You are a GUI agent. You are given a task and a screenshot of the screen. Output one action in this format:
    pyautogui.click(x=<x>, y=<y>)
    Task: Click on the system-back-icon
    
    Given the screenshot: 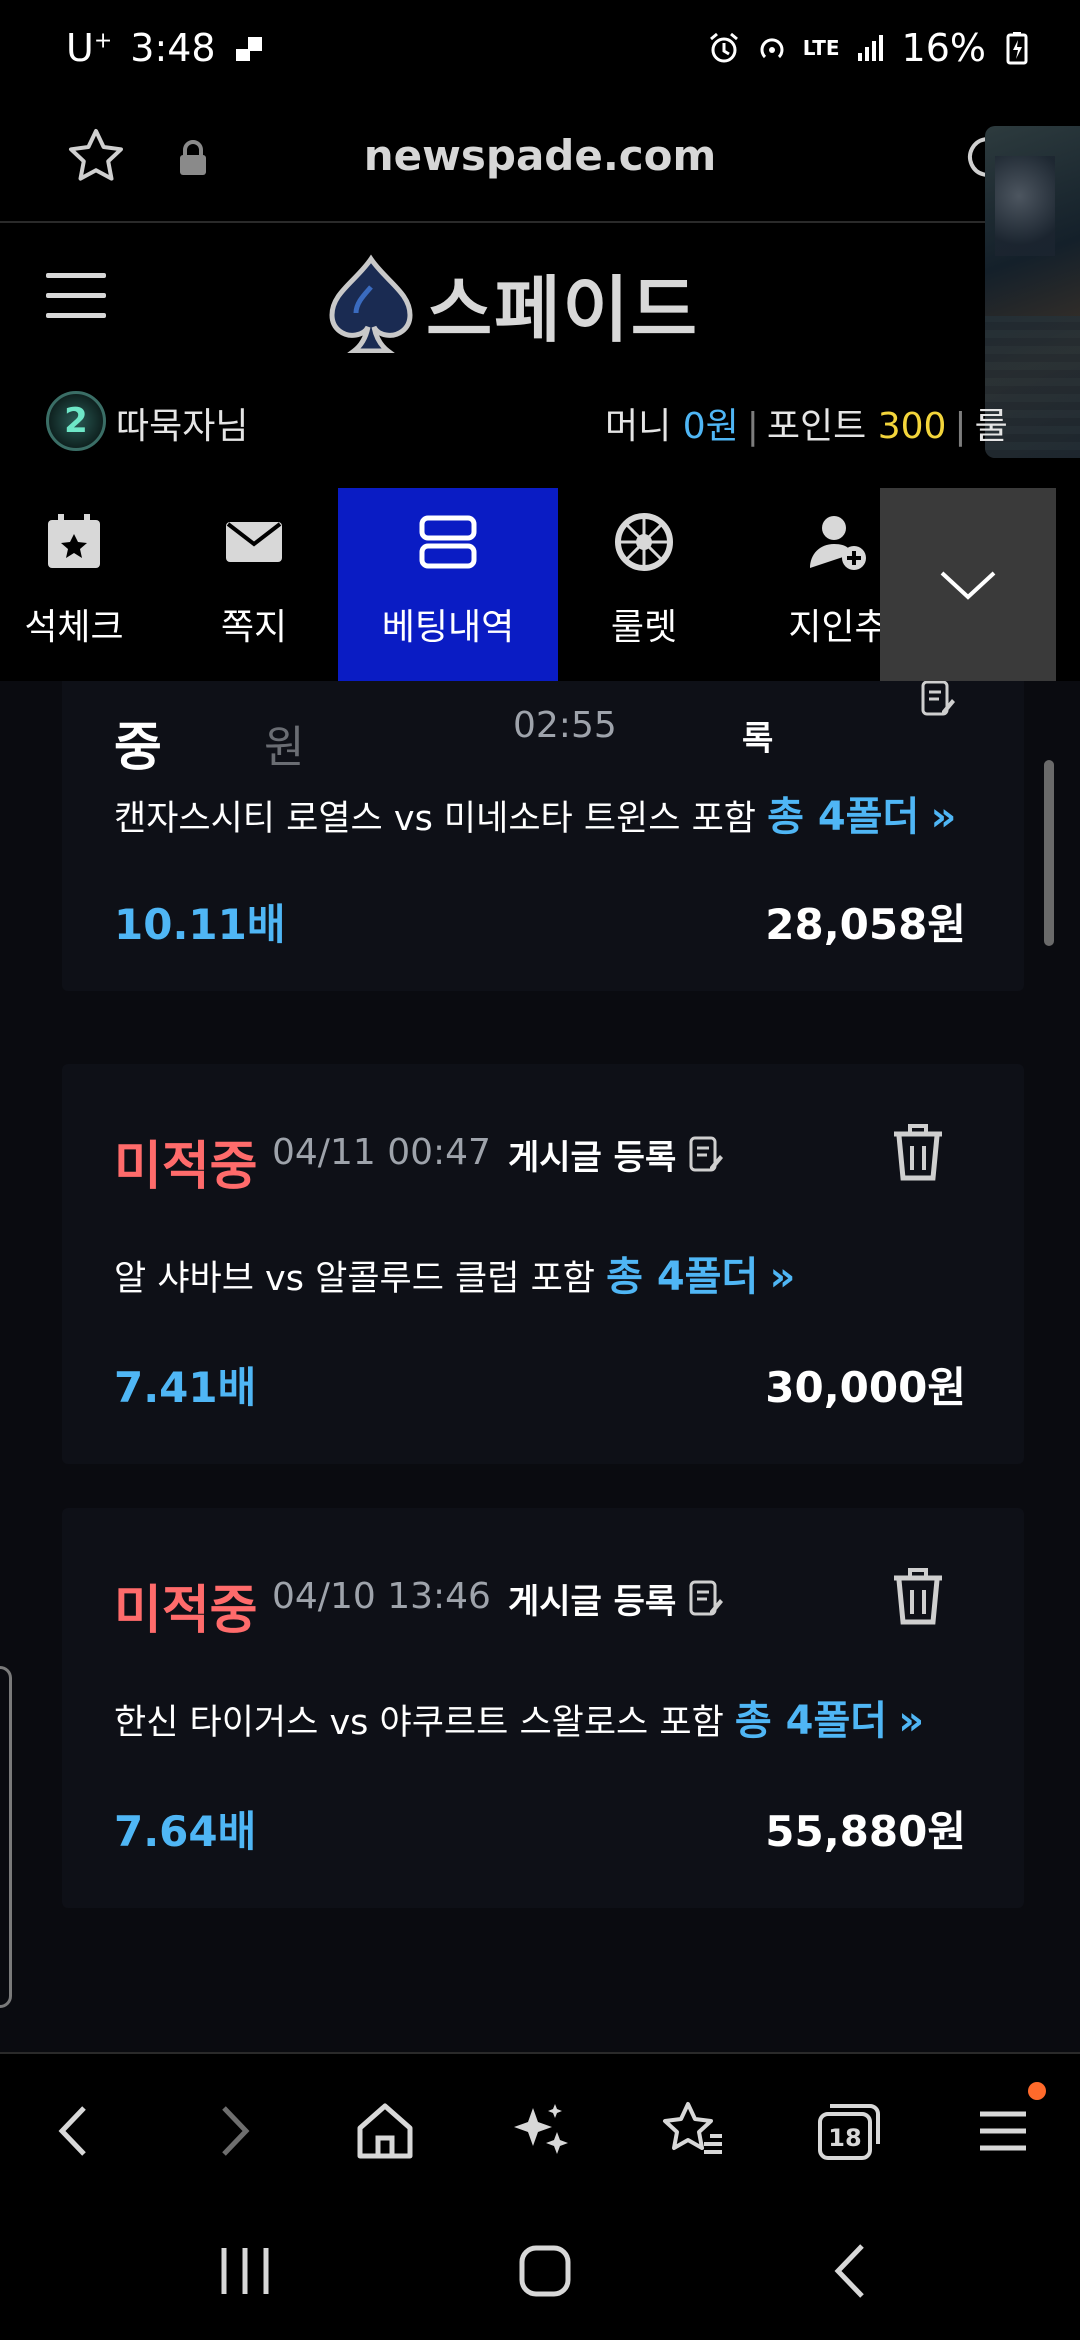 What is the action you would take?
    pyautogui.click(x=851, y=2271)
    